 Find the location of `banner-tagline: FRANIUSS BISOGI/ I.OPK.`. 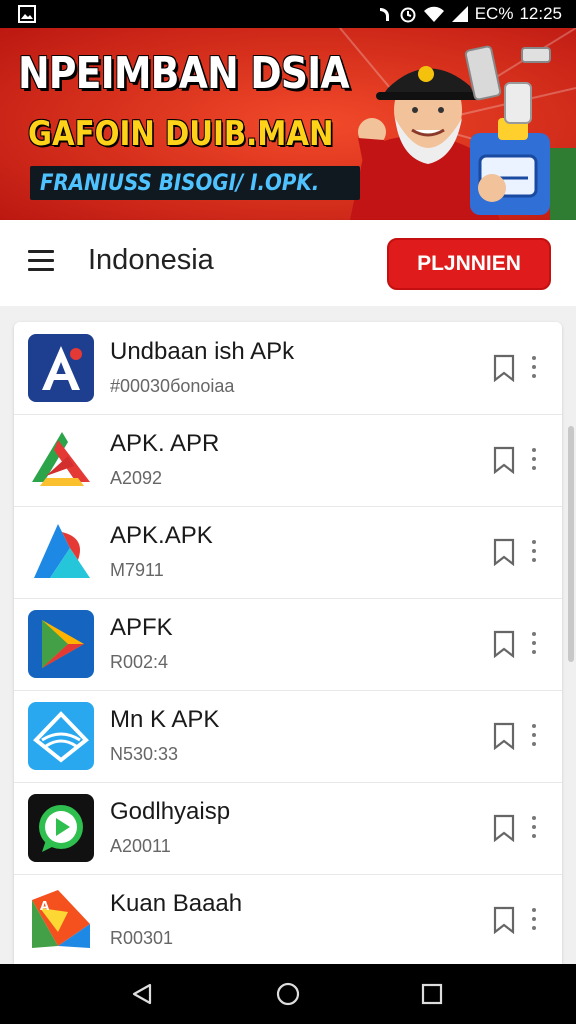

banner-tagline: FRANIUSS BISOGI/ I.OPK. is located at coordinates (195, 183).